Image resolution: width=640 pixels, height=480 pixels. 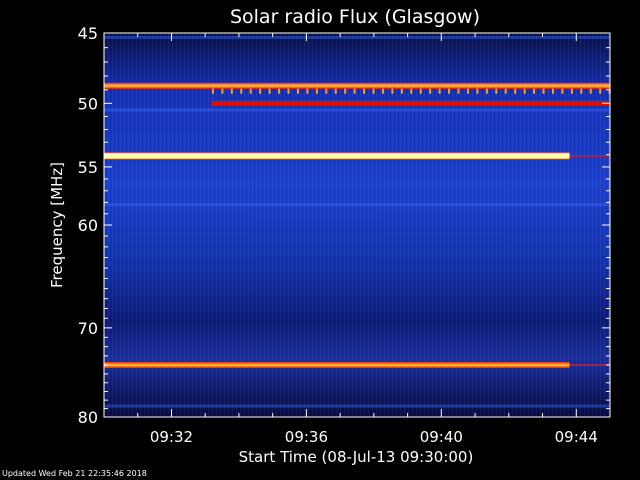 What do you see at coordinates (356, 457) in the screenshot?
I see `x-axis-label: Start Time (08-Jul-13 09:30:00)` at bounding box center [356, 457].